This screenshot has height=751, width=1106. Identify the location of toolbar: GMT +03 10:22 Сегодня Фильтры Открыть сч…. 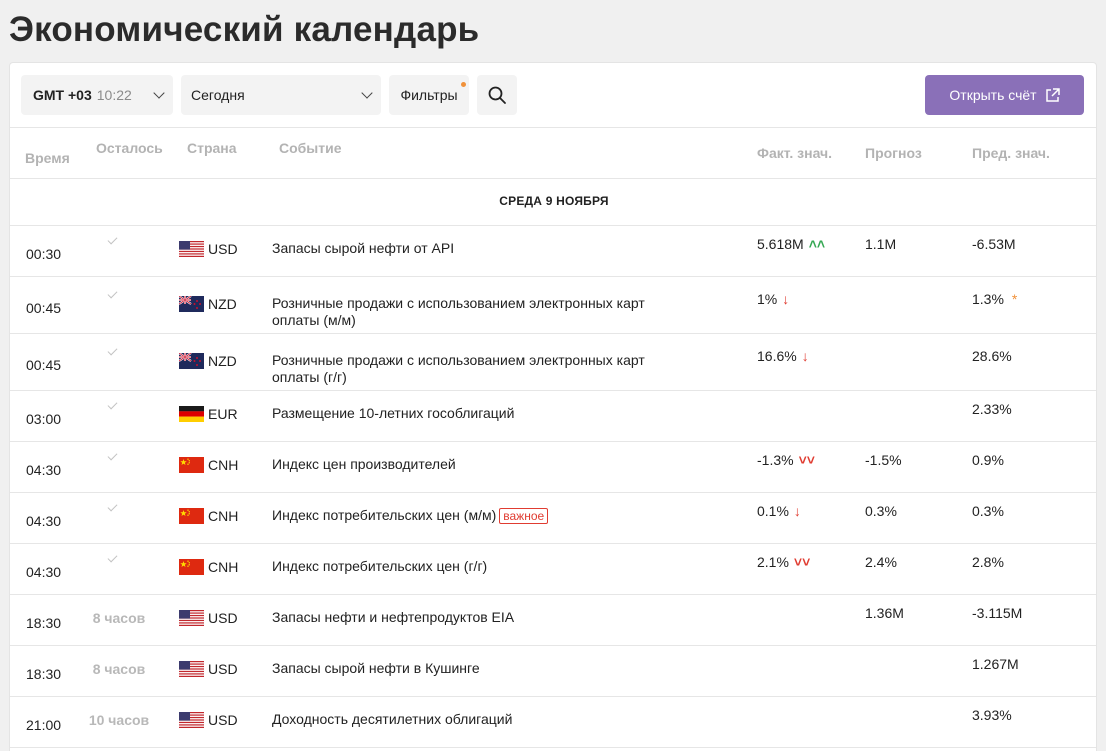
(553, 95).